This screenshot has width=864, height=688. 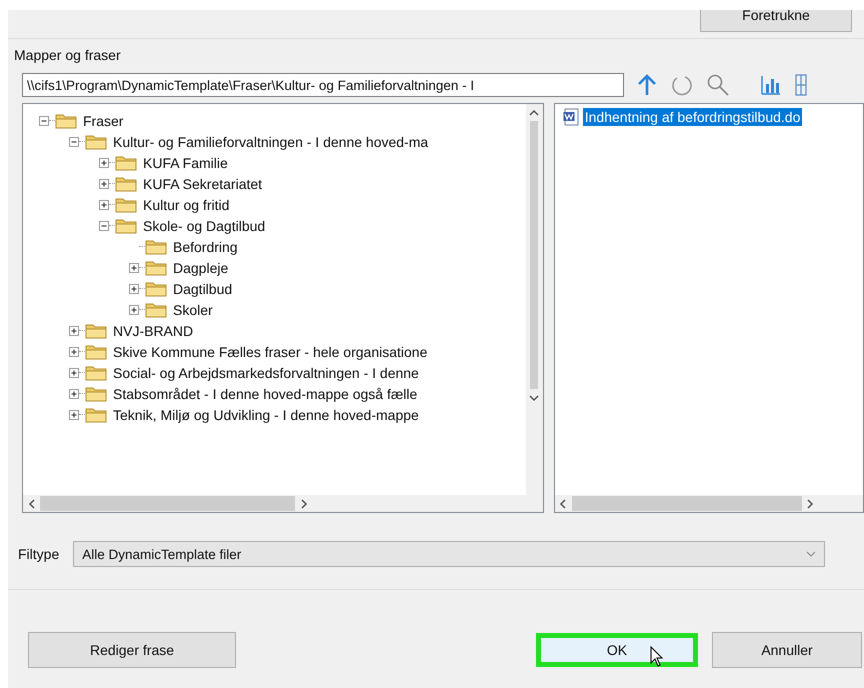 What do you see at coordinates (193, 310) in the screenshot?
I see `folder-item: Skoler` at bounding box center [193, 310].